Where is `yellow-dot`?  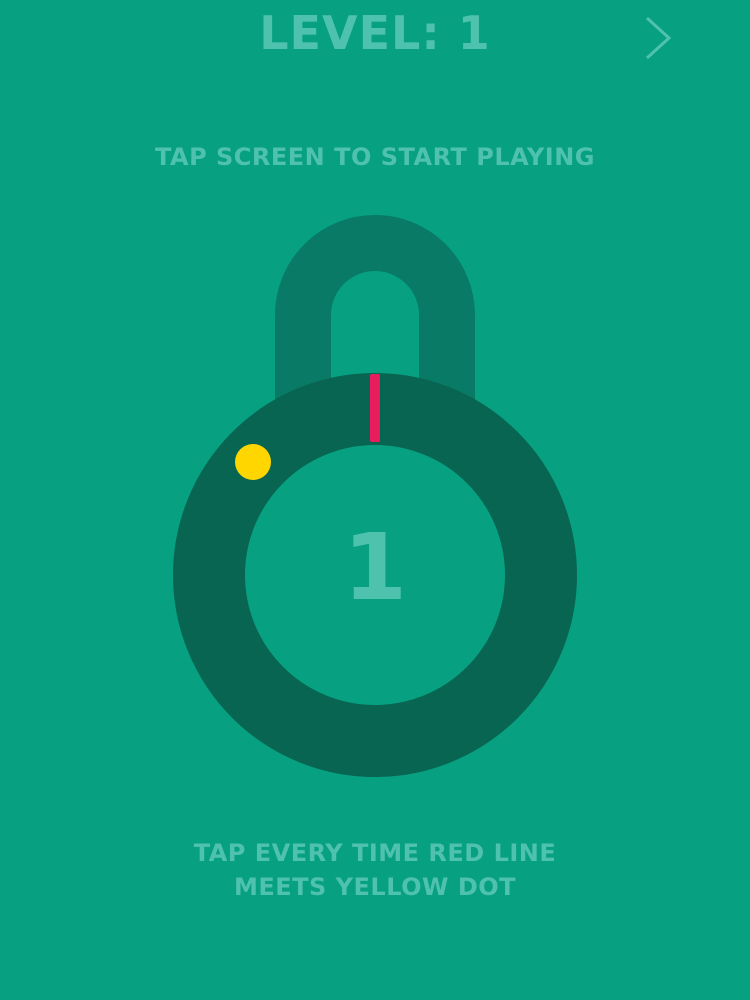
yellow-dot is located at coordinates (253, 462).